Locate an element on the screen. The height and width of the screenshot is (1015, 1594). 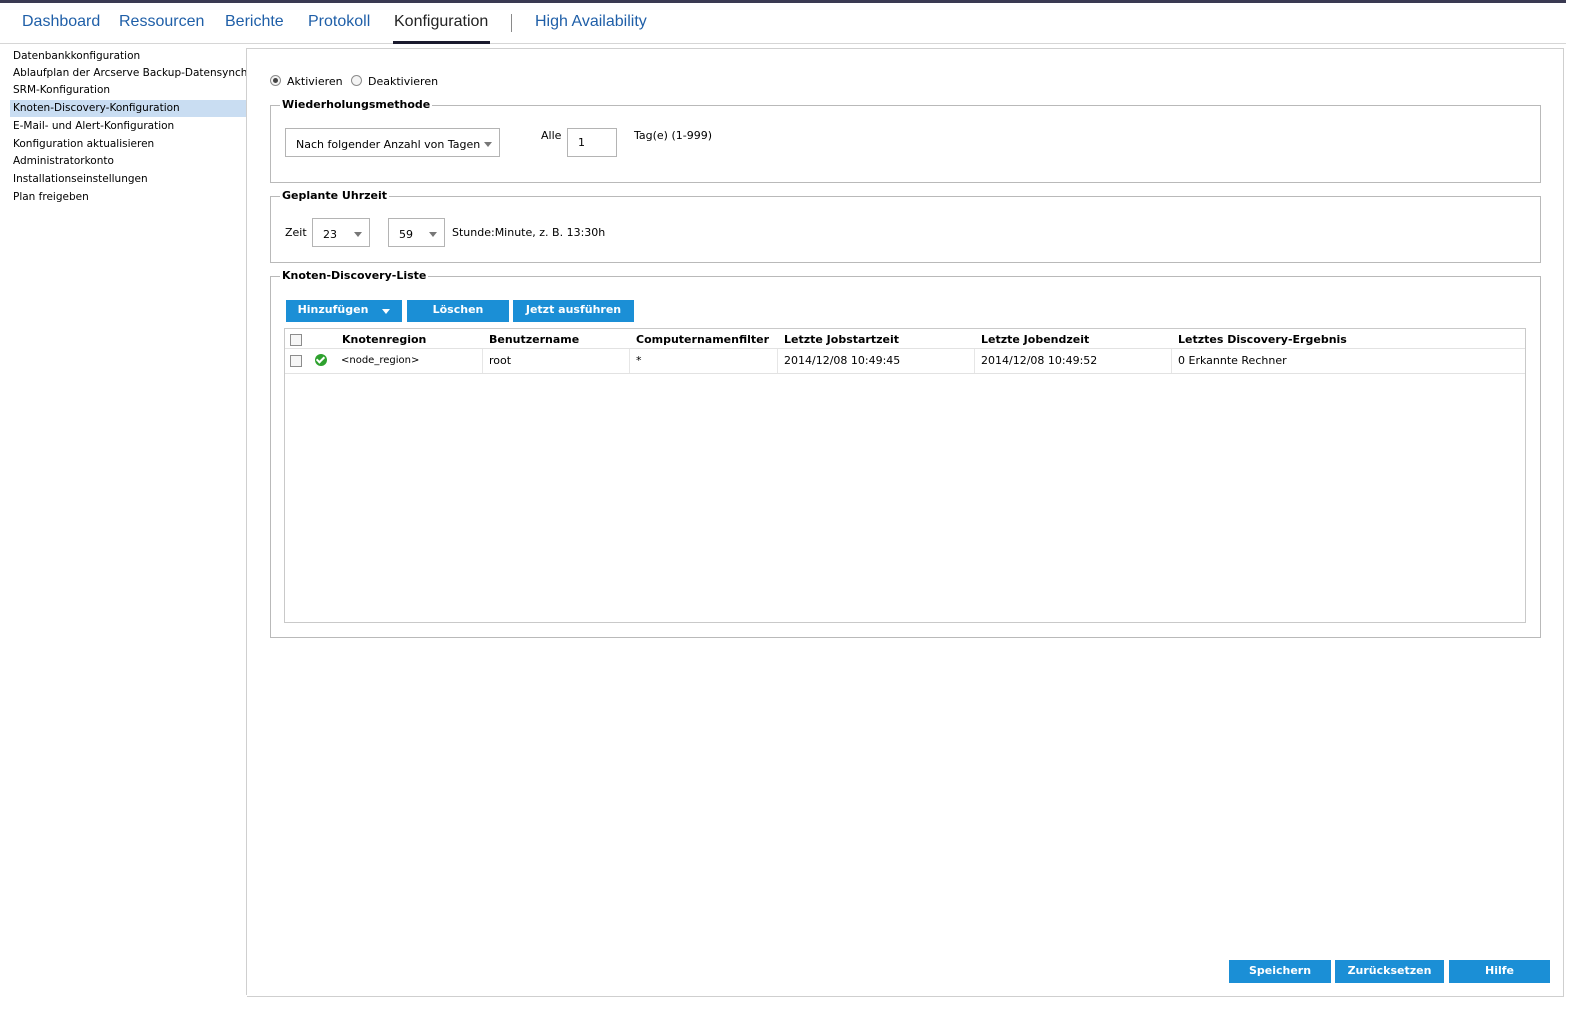
row-checkbox is located at coordinates (296, 361).